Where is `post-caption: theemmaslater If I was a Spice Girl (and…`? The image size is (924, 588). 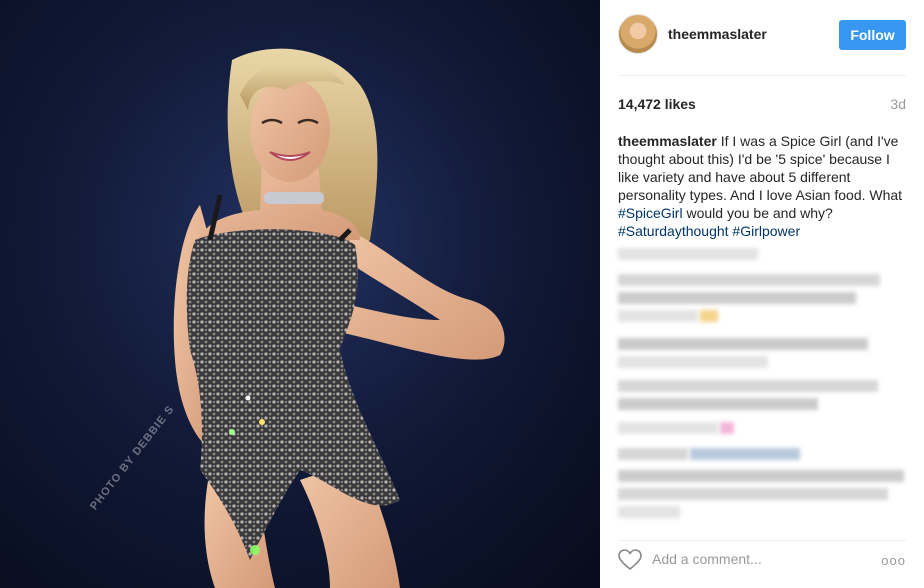 post-caption: theemmaslater If I was a Spice Girl (and… is located at coordinates (764, 186).